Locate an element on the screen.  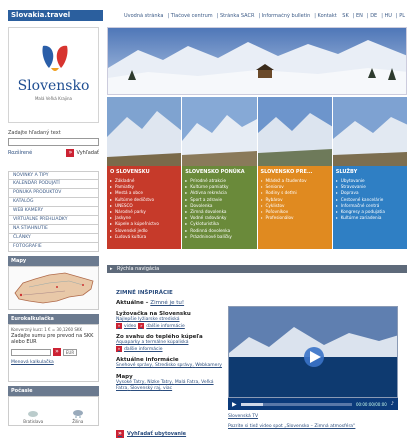
nav-item-catalog: KATALÓG is located at coordinates (53, 202).